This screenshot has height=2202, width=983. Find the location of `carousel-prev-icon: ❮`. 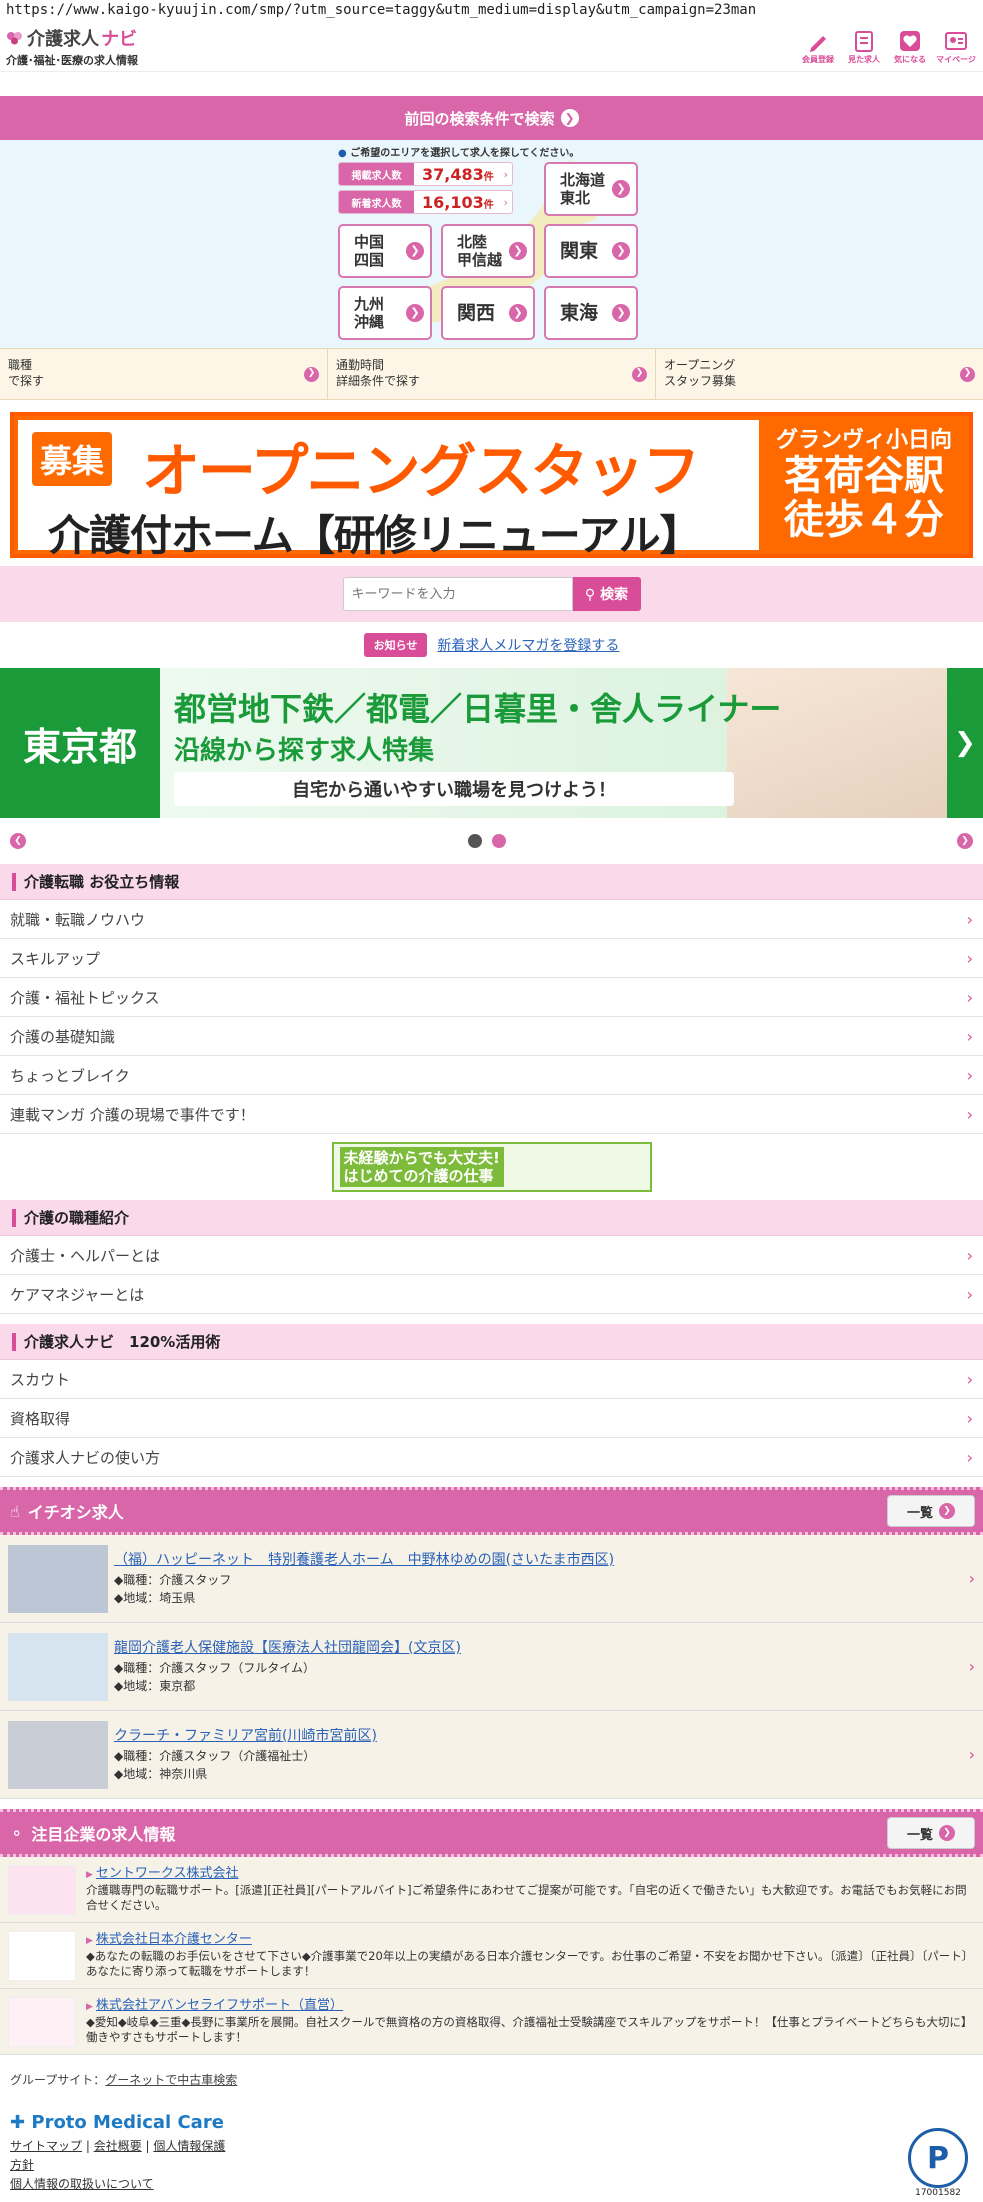

carousel-prev-icon: ❮ is located at coordinates (18, 841).